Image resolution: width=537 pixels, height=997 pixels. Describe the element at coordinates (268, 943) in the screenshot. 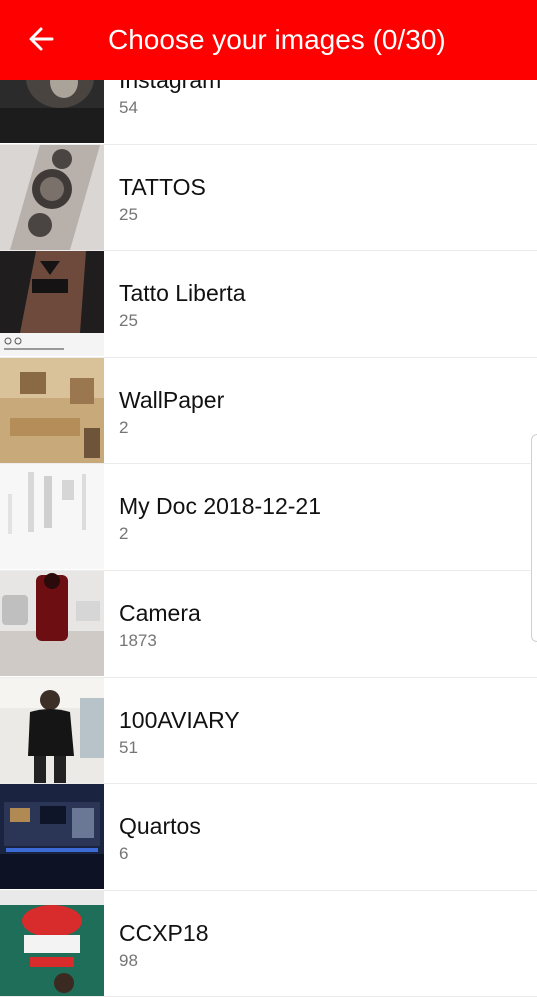

I see `album-row-ccxp18: CCXP18 98` at that location.